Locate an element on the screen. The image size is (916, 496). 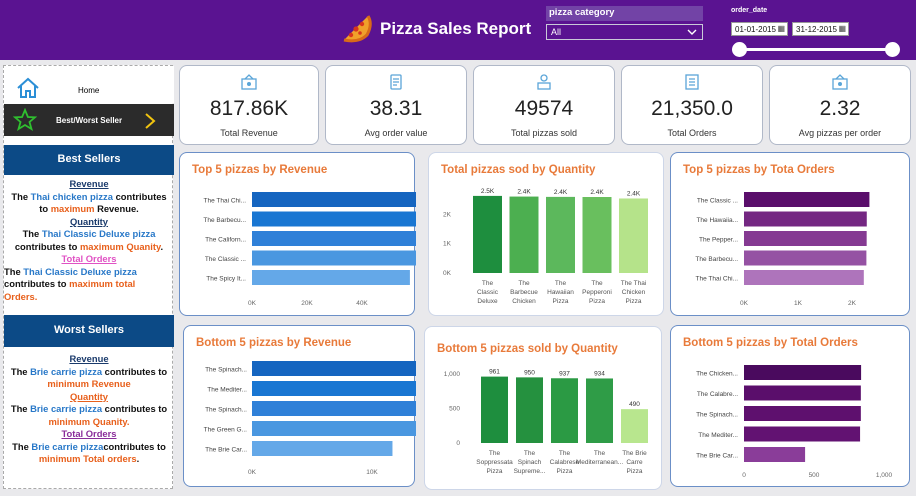
chart-title: Top 5 pizzas by Revenue is located at coordinates (260, 170).